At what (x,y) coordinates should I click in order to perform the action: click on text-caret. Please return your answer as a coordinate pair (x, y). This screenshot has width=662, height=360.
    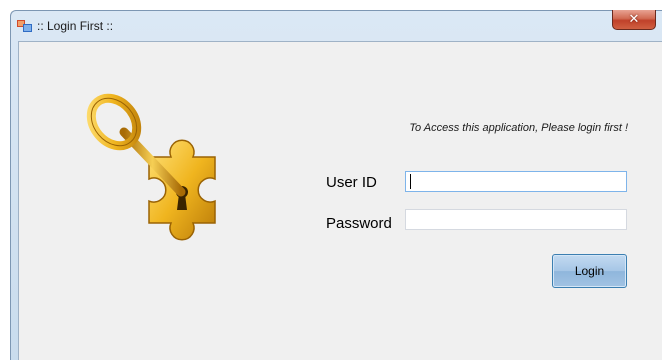
    Looking at the image, I should click on (410, 181).